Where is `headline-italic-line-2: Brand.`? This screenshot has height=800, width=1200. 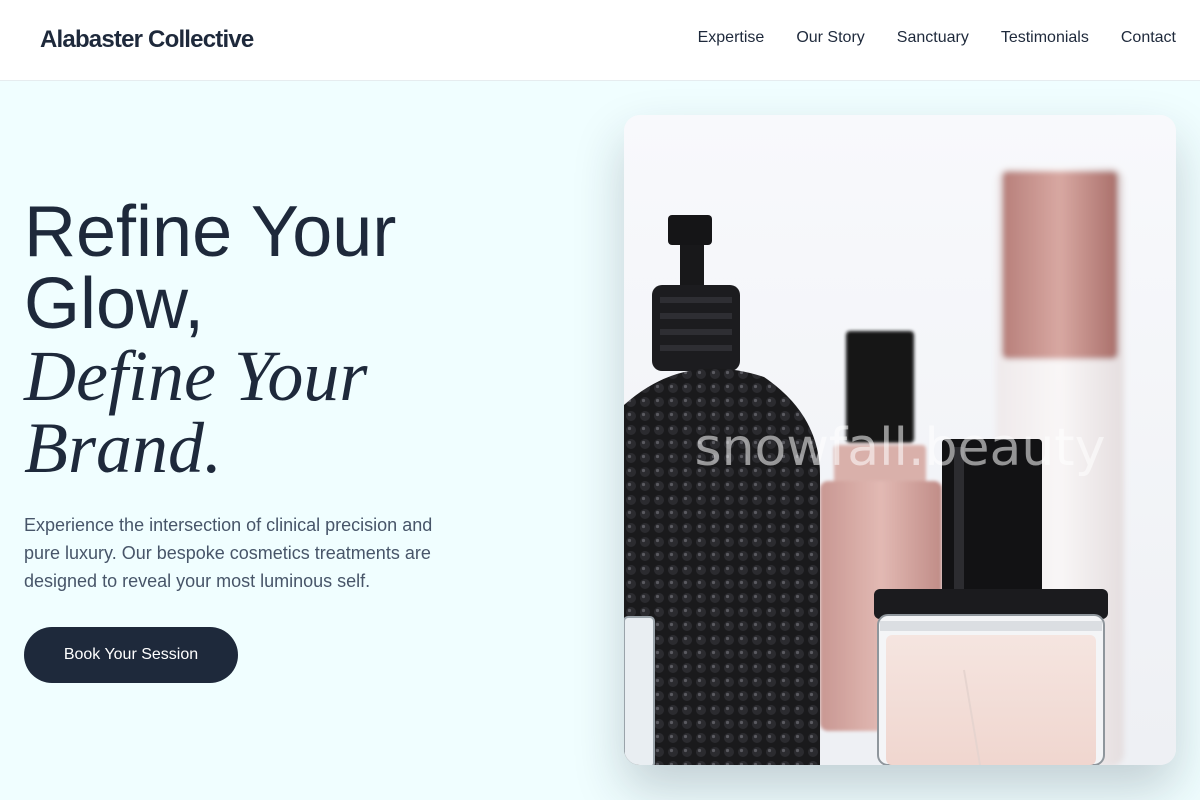
headline-italic-line-2: Brand. is located at coordinates (123, 448).